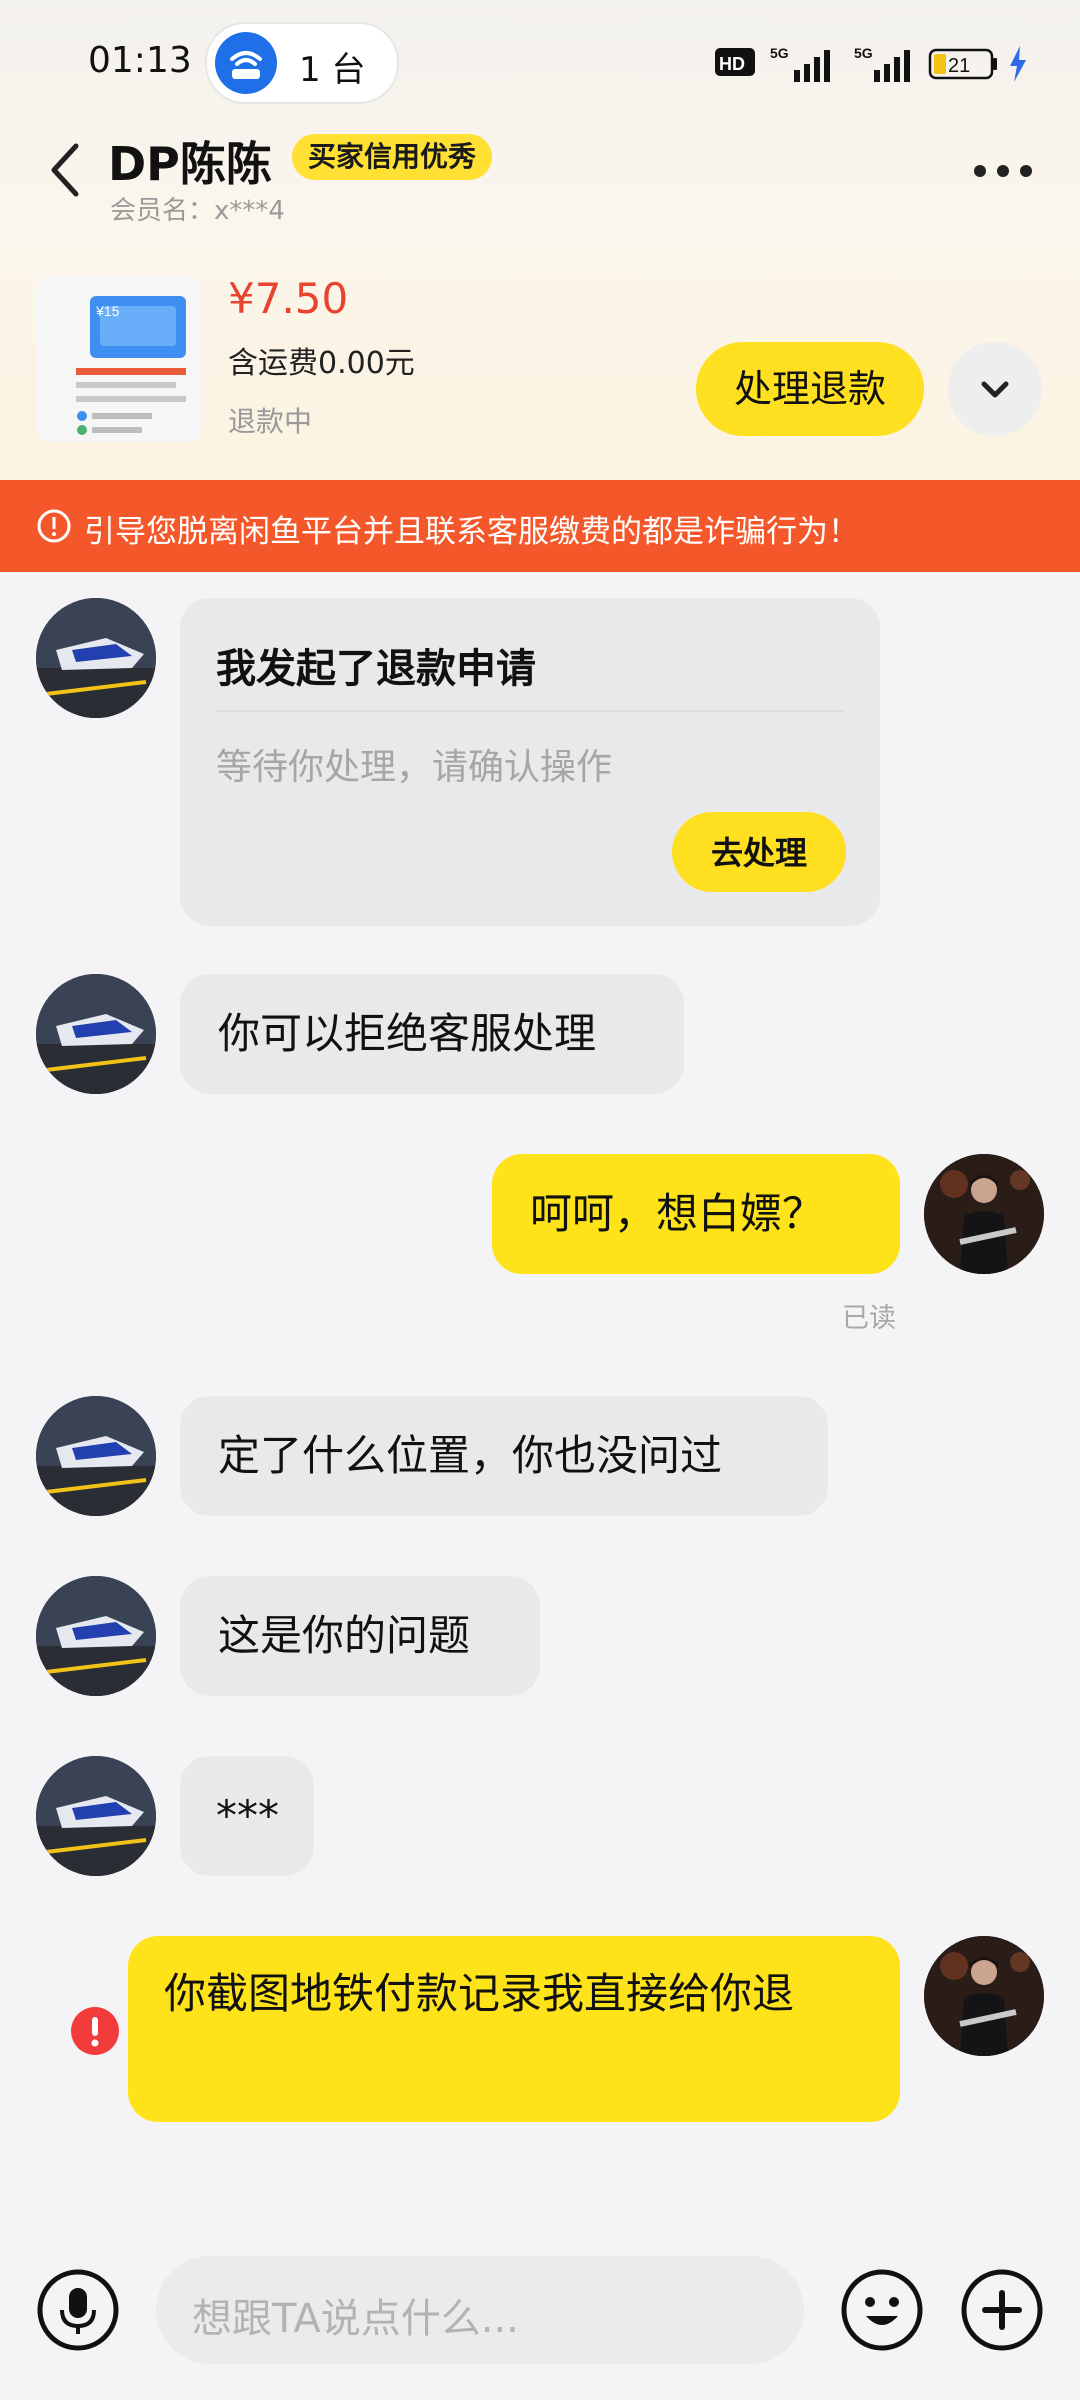 Image resolution: width=1080 pixels, height=2400 pixels. I want to click on signal-5g-icon-2: 5G, so click(886, 66).